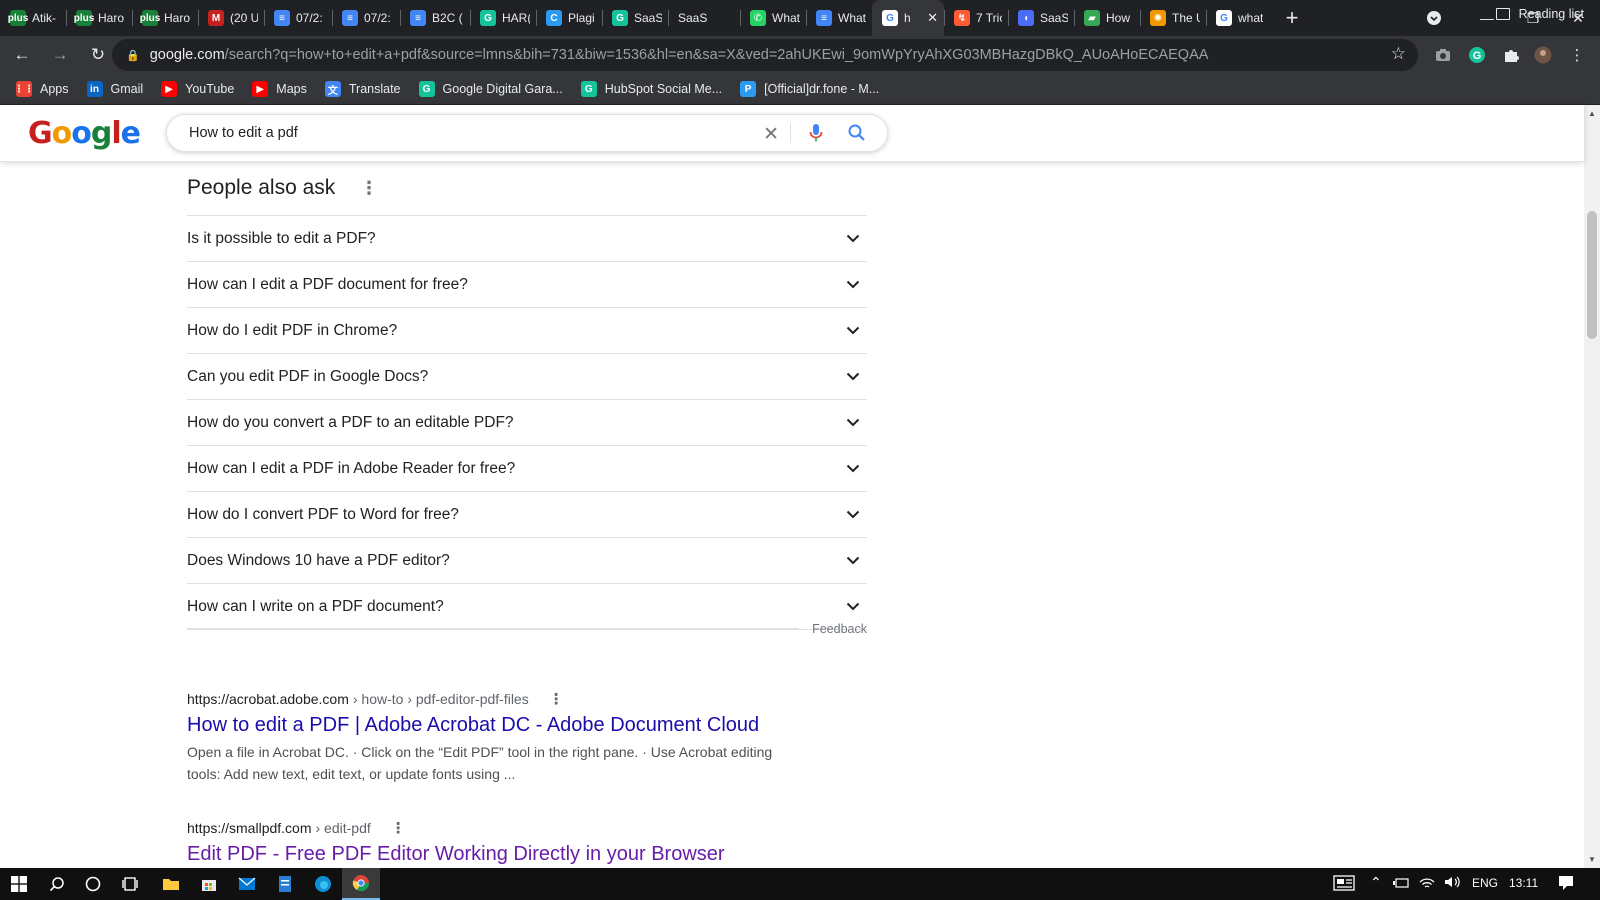  What do you see at coordinates (84, 134) in the screenshot?
I see `google-doodle-logo: Google` at bounding box center [84, 134].